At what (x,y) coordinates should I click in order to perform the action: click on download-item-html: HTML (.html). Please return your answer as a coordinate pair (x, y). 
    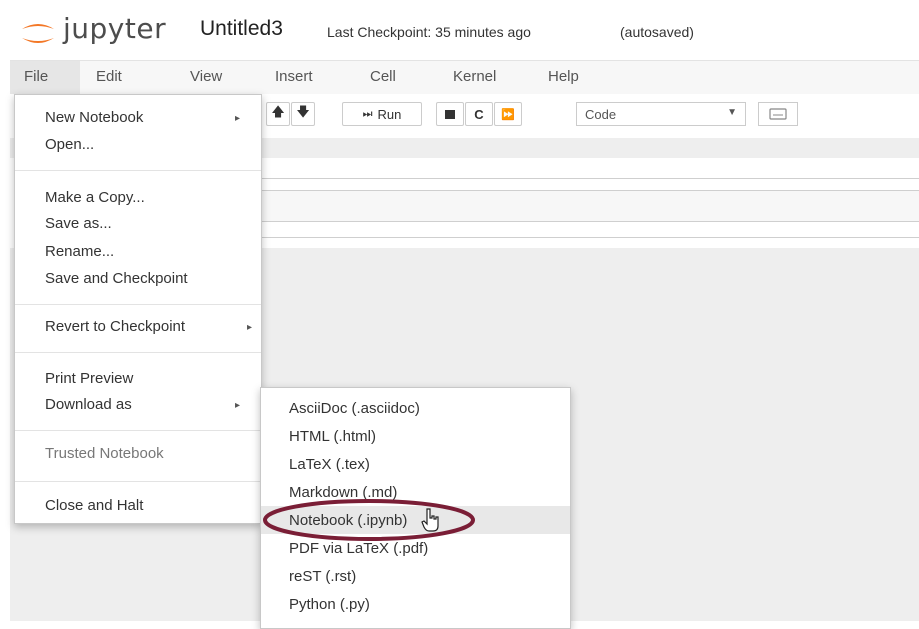
    Looking at the image, I should click on (332, 436).